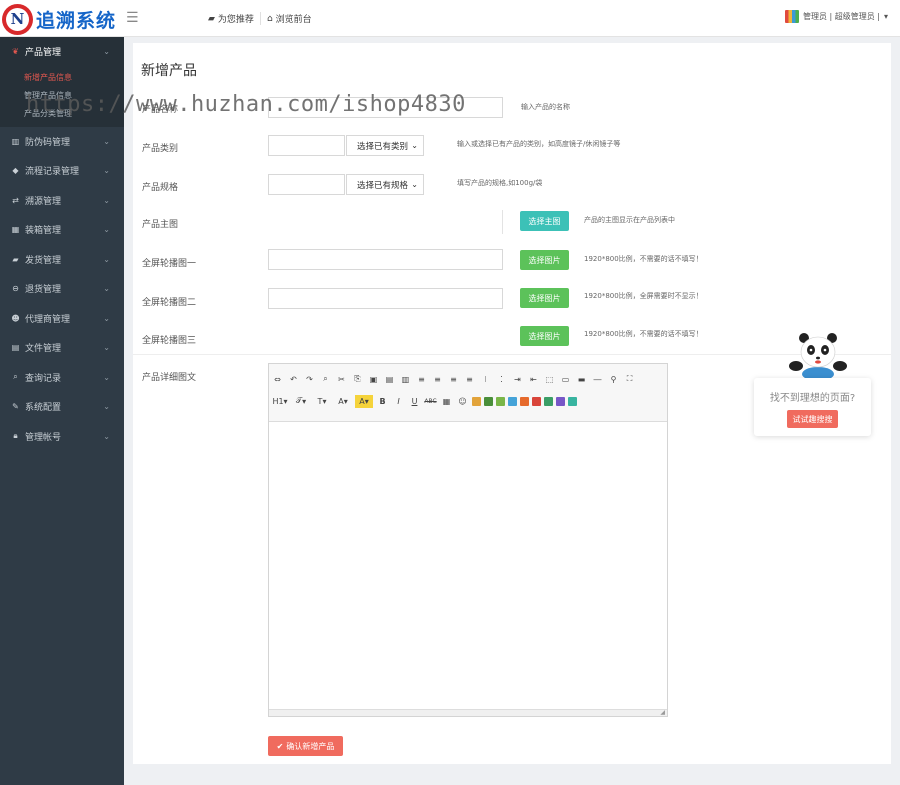 This screenshot has height=785, width=900. Describe the element at coordinates (549, 379) in the screenshot. I see `select-all-icon: ⬚` at that location.